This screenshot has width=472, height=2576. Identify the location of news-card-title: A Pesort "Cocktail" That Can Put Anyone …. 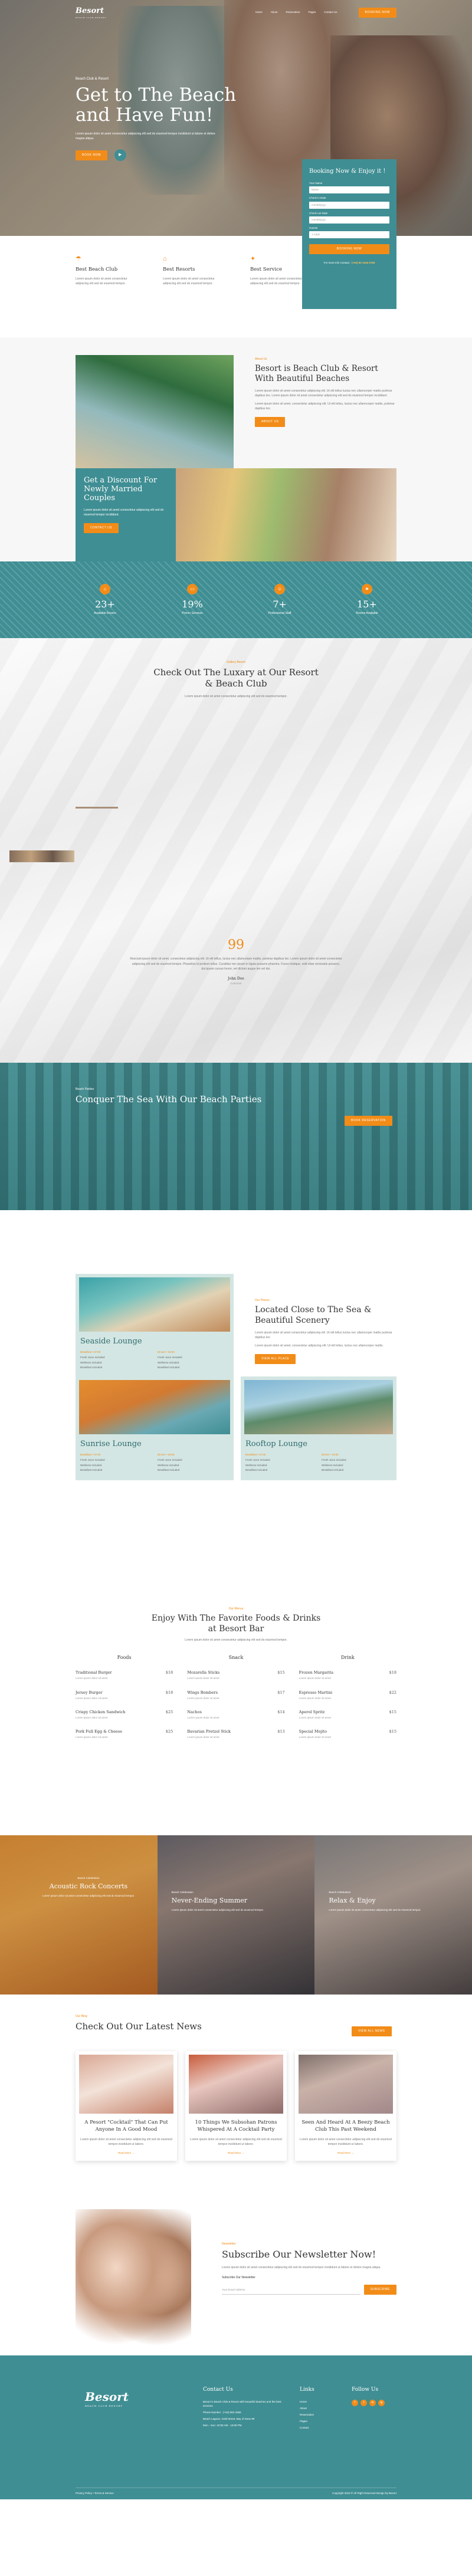
(126, 2127).